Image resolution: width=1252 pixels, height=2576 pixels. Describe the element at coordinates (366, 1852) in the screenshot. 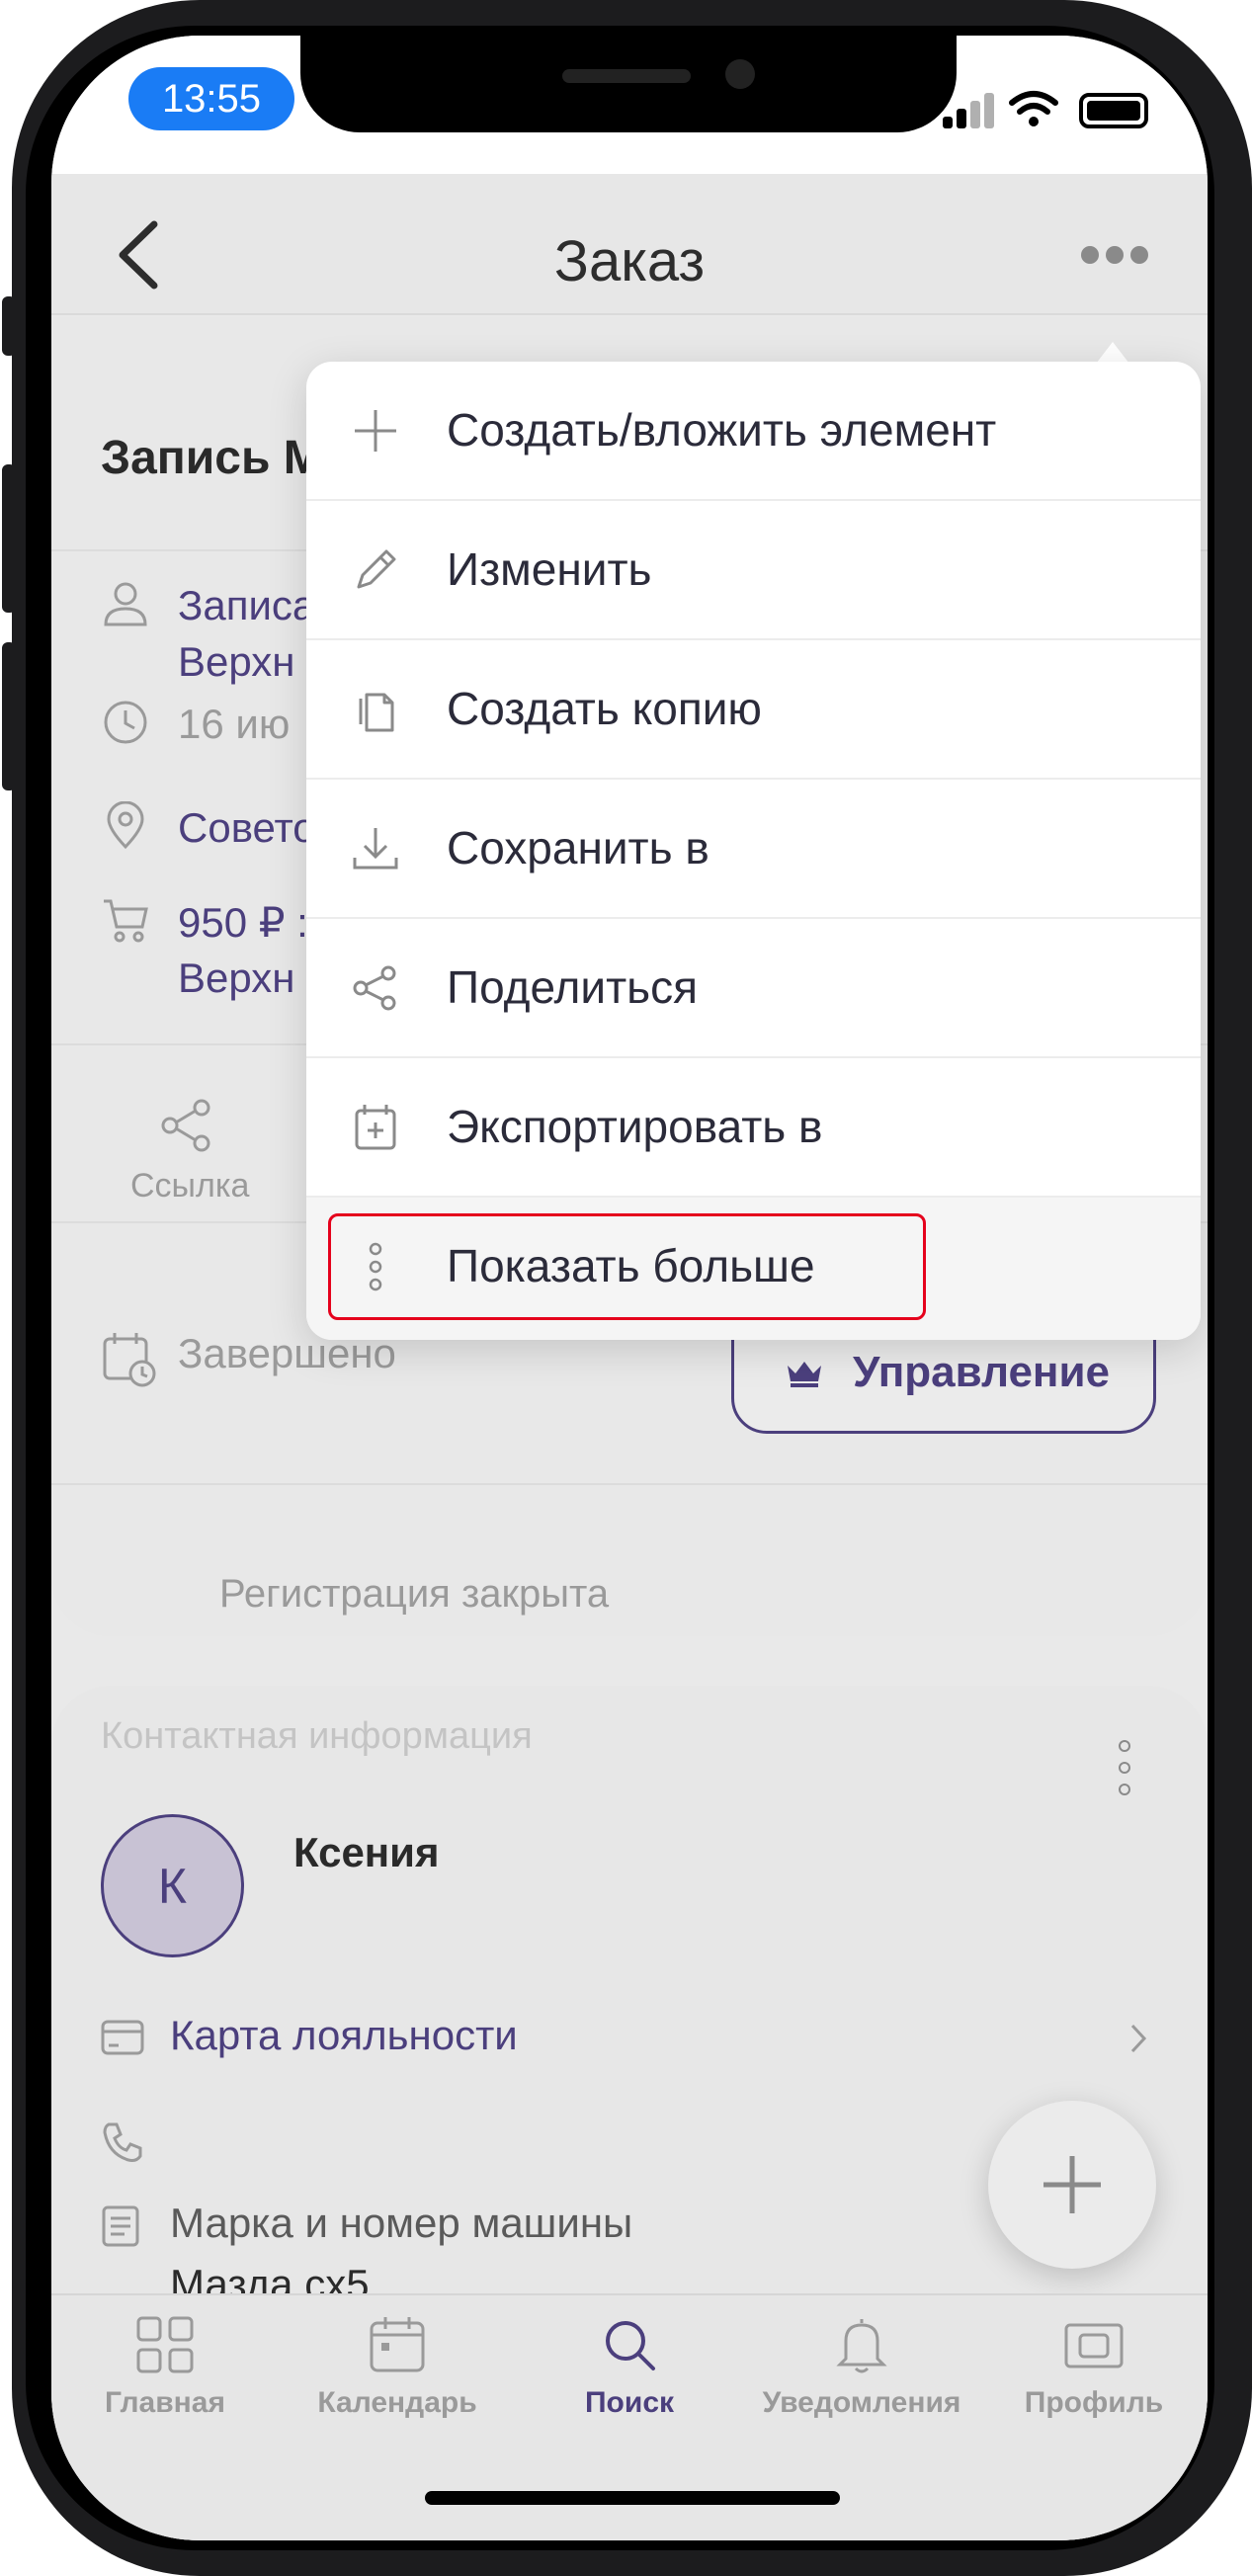

I see `contact-name: Ксения` at that location.